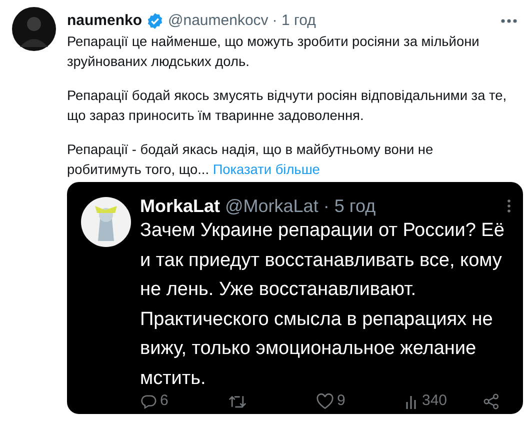 The width and height of the screenshot is (526, 421). I want to click on author-handle: @naumenkocv, so click(218, 21).